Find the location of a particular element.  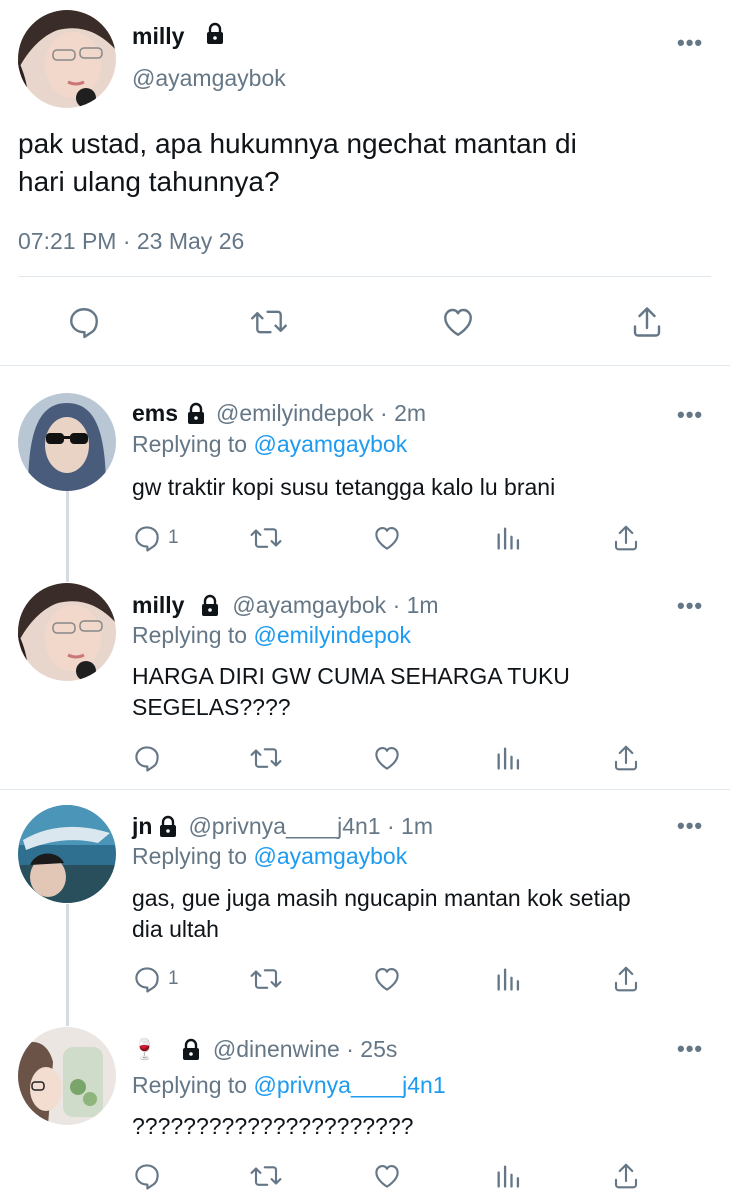

user-handle: @privnya____j4n1 · 1m is located at coordinates (310, 826).